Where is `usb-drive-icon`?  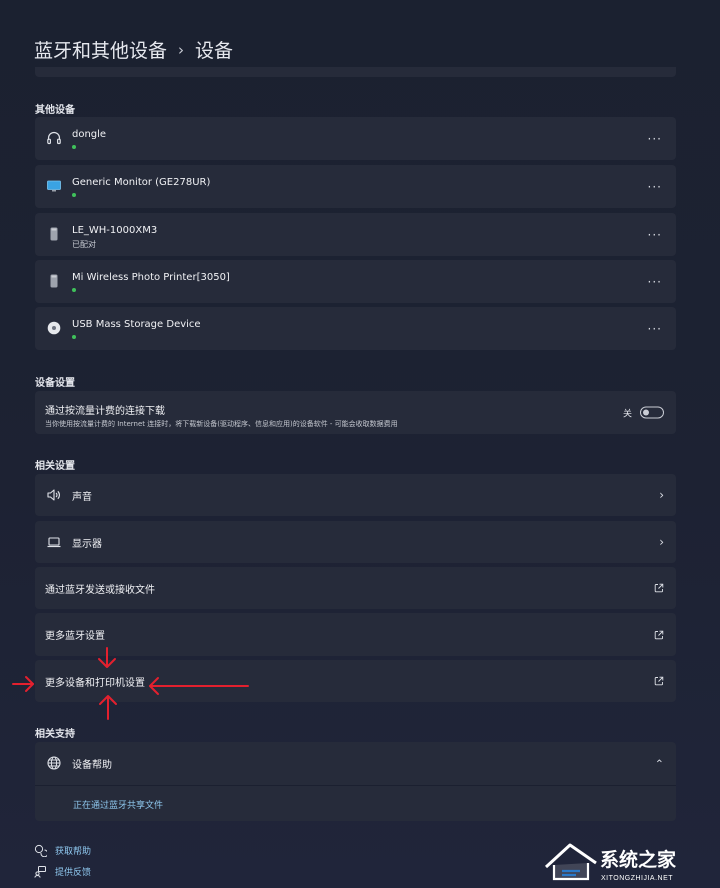
usb-drive-icon is located at coordinates (54, 328).